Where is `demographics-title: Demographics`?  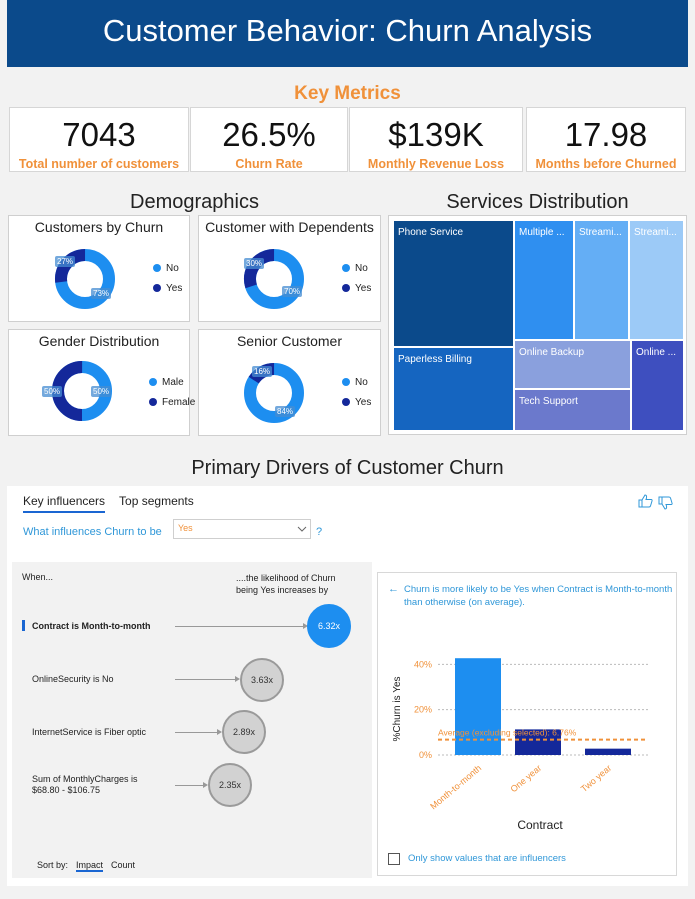
demographics-title: Demographics is located at coordinates (194, 202).